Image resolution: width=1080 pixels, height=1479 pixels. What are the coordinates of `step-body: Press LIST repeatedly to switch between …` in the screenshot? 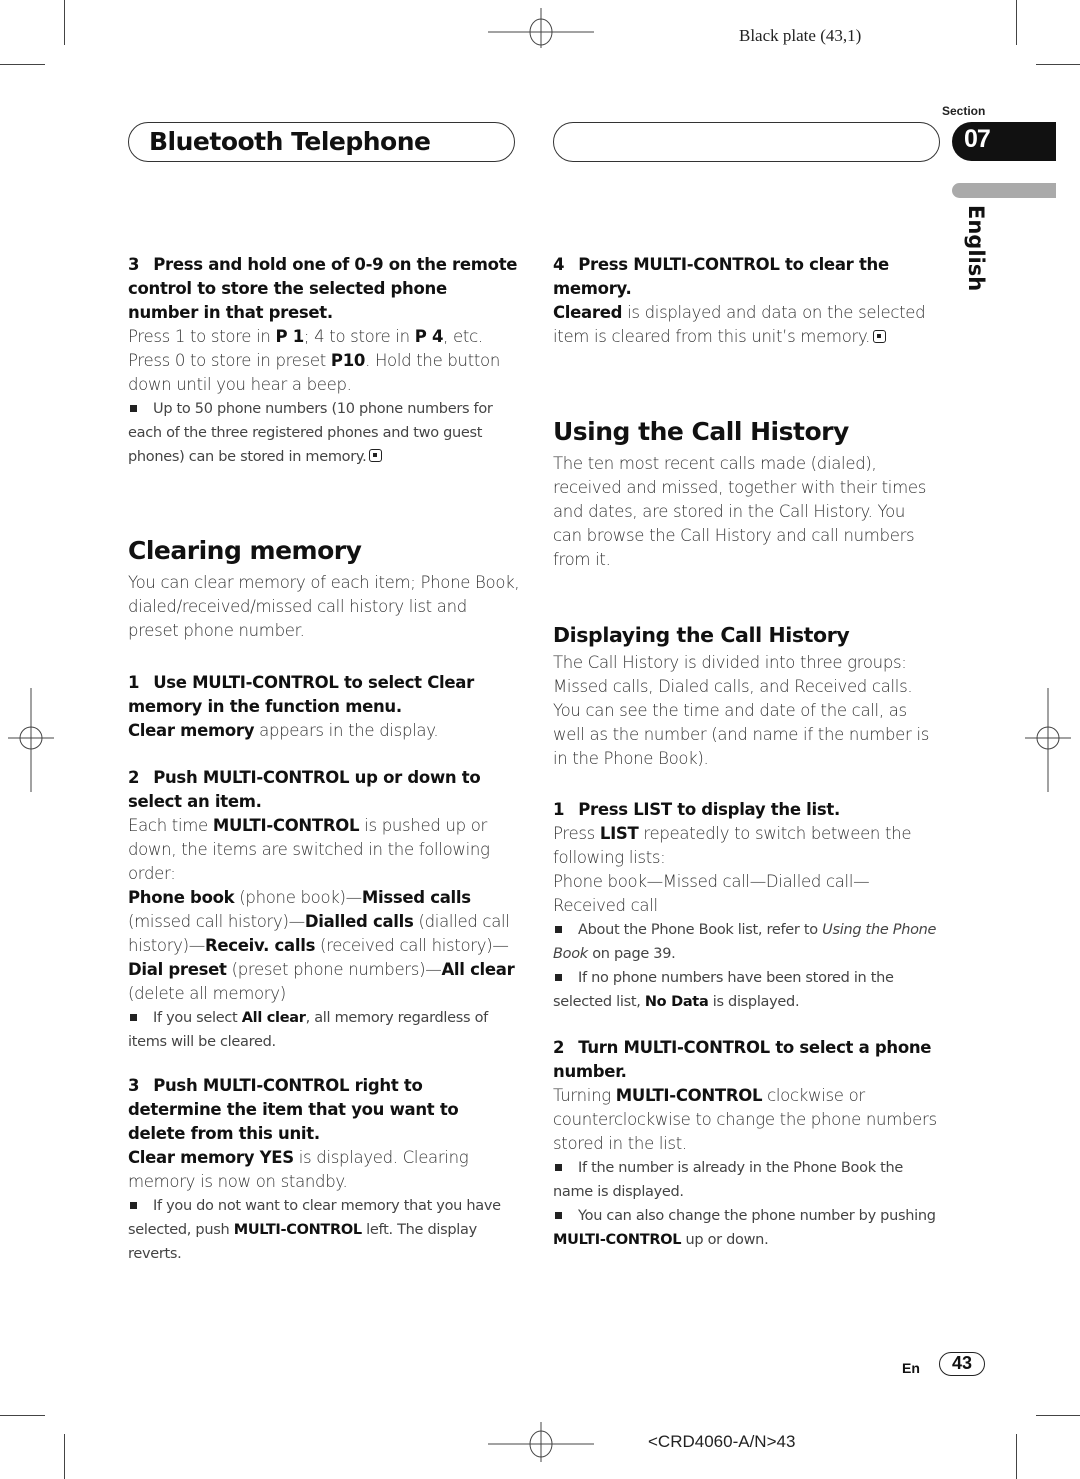 It's located at (732, 845).